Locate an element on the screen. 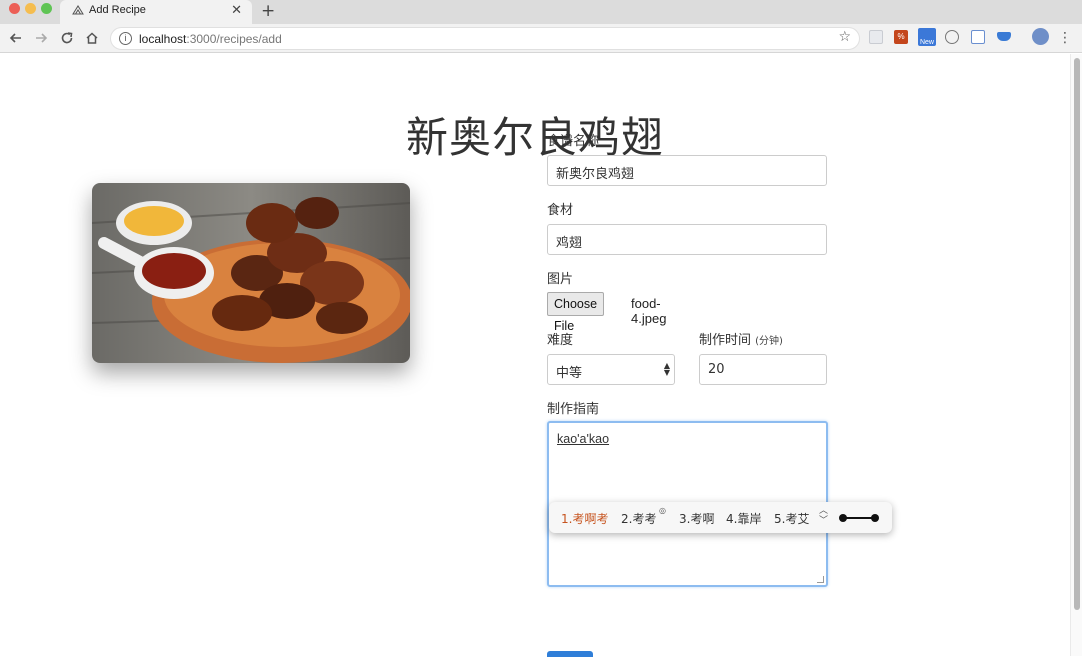  forward-button is located at coordinates (41, 38).